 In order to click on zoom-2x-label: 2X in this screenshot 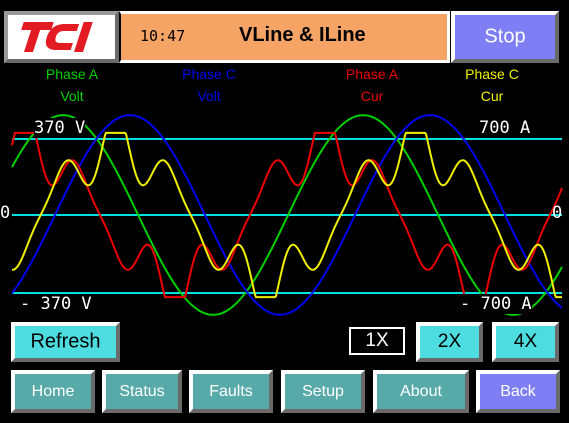, I will do `click(449, 341)`.